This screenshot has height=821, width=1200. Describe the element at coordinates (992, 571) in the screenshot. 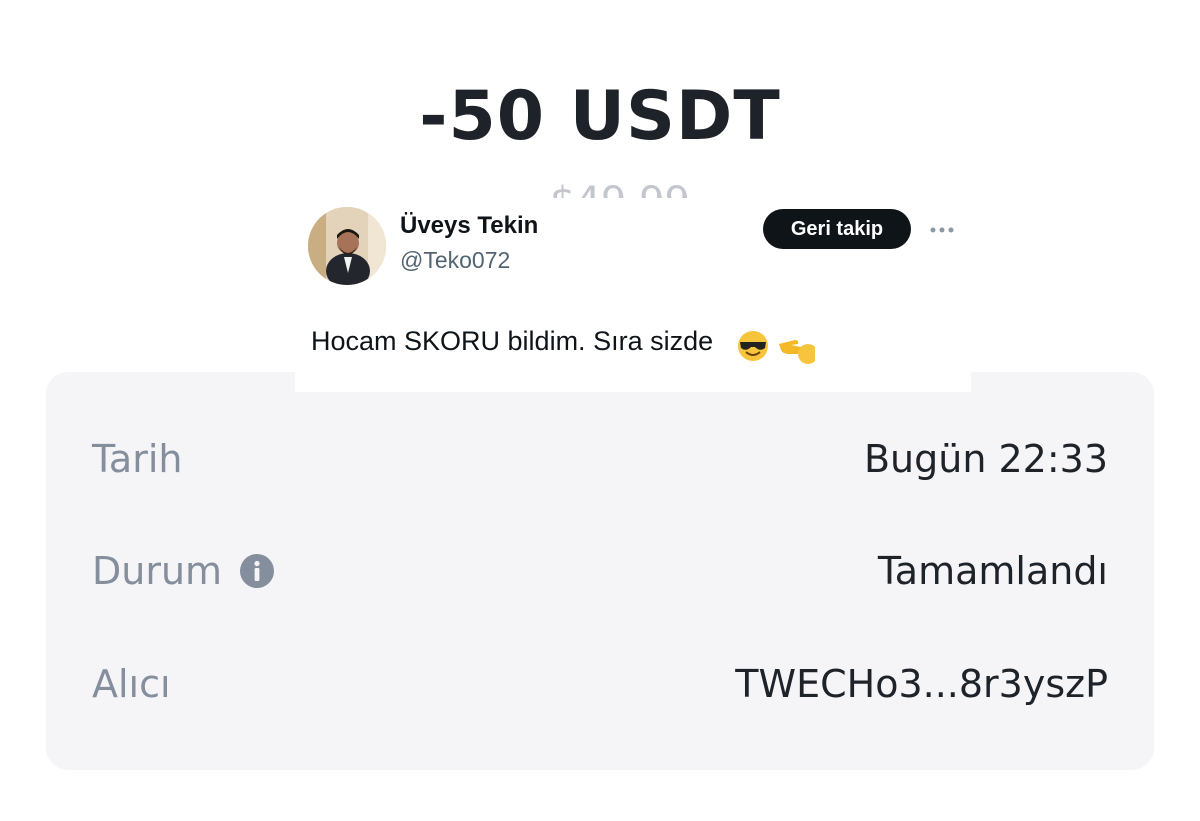

I see `status-value: Tamamlandı` at that location.